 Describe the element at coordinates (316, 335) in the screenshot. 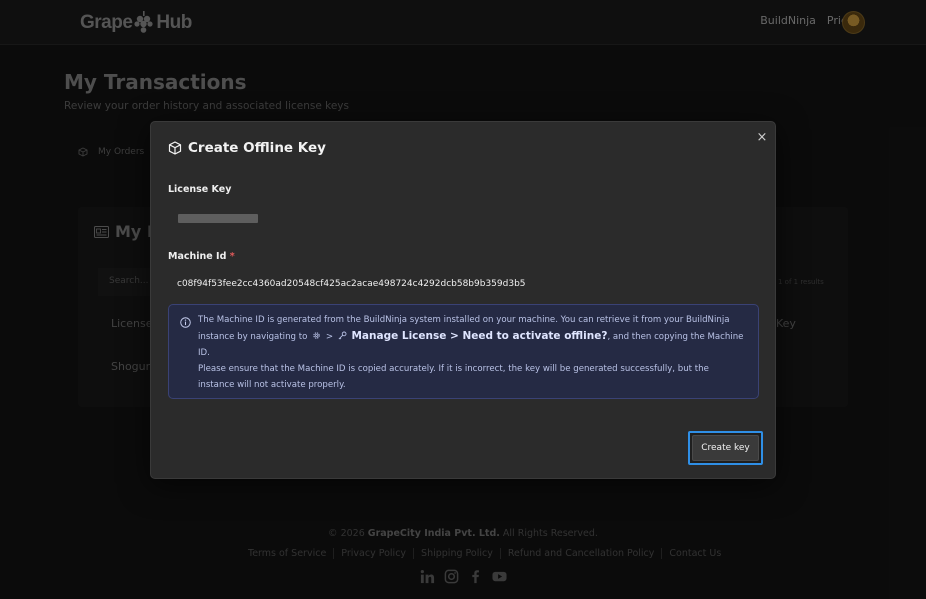

I see `gear-icon` at that location.